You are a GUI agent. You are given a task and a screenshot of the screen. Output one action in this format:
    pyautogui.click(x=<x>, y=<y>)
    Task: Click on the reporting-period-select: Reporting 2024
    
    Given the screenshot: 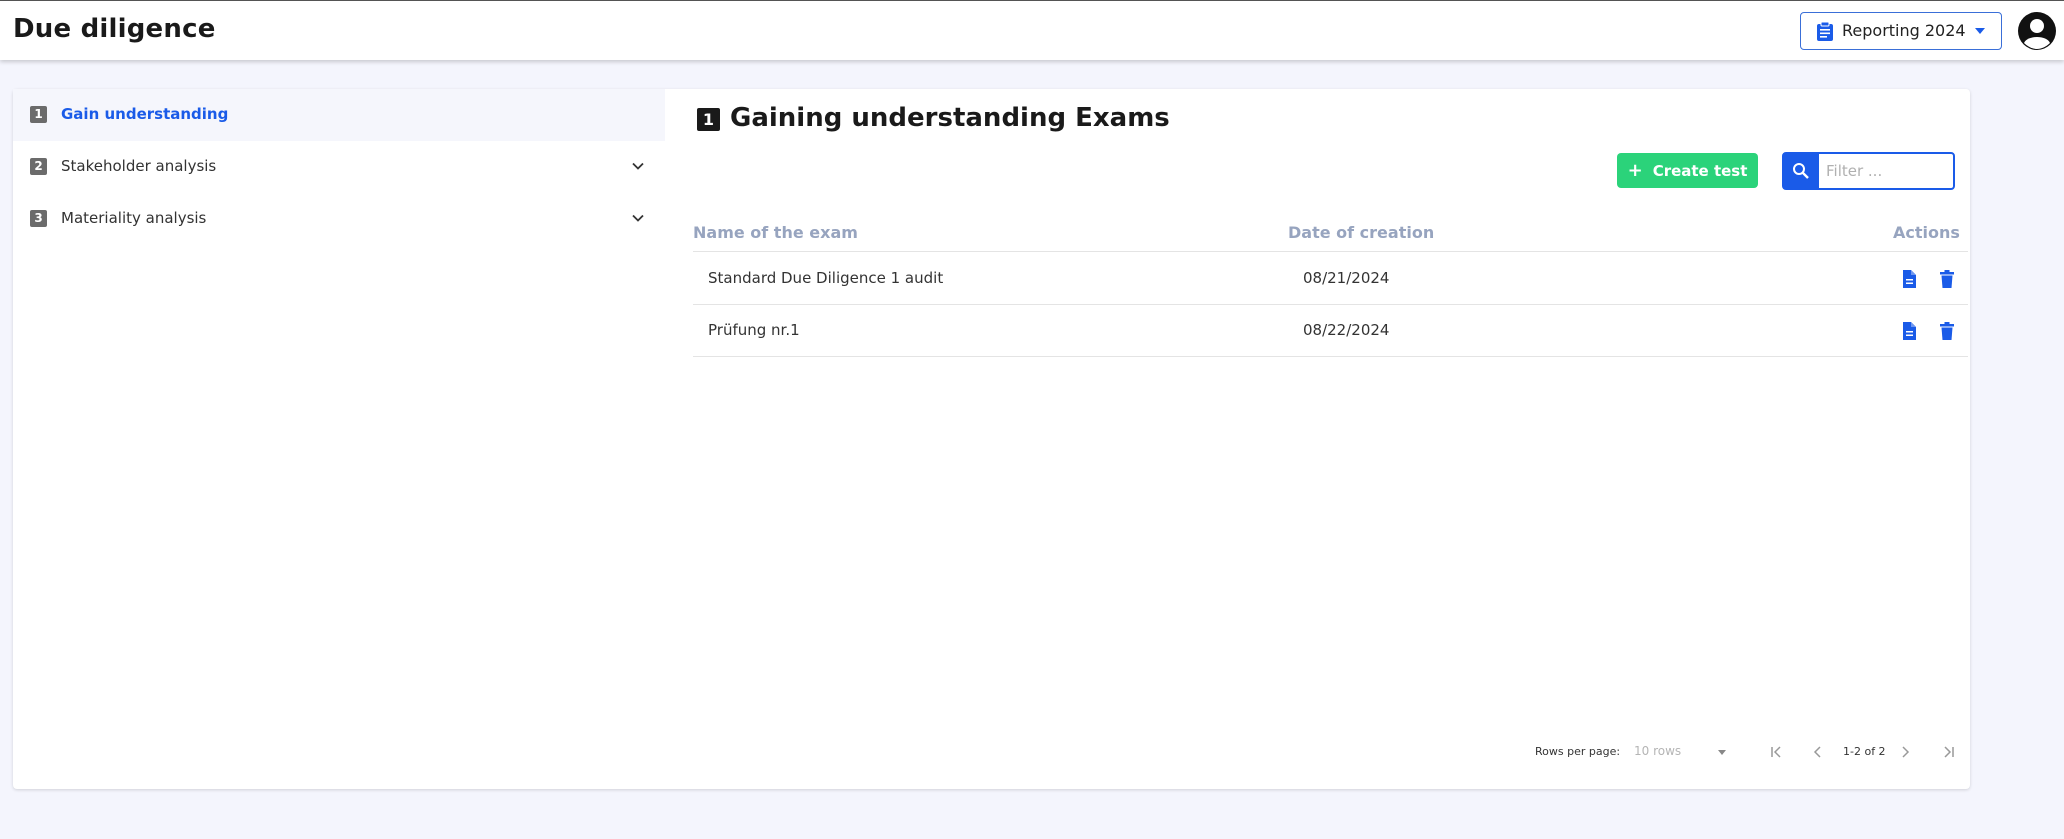 What is the action you would take?
    pyautogui.click(x=1901, y=31)
    